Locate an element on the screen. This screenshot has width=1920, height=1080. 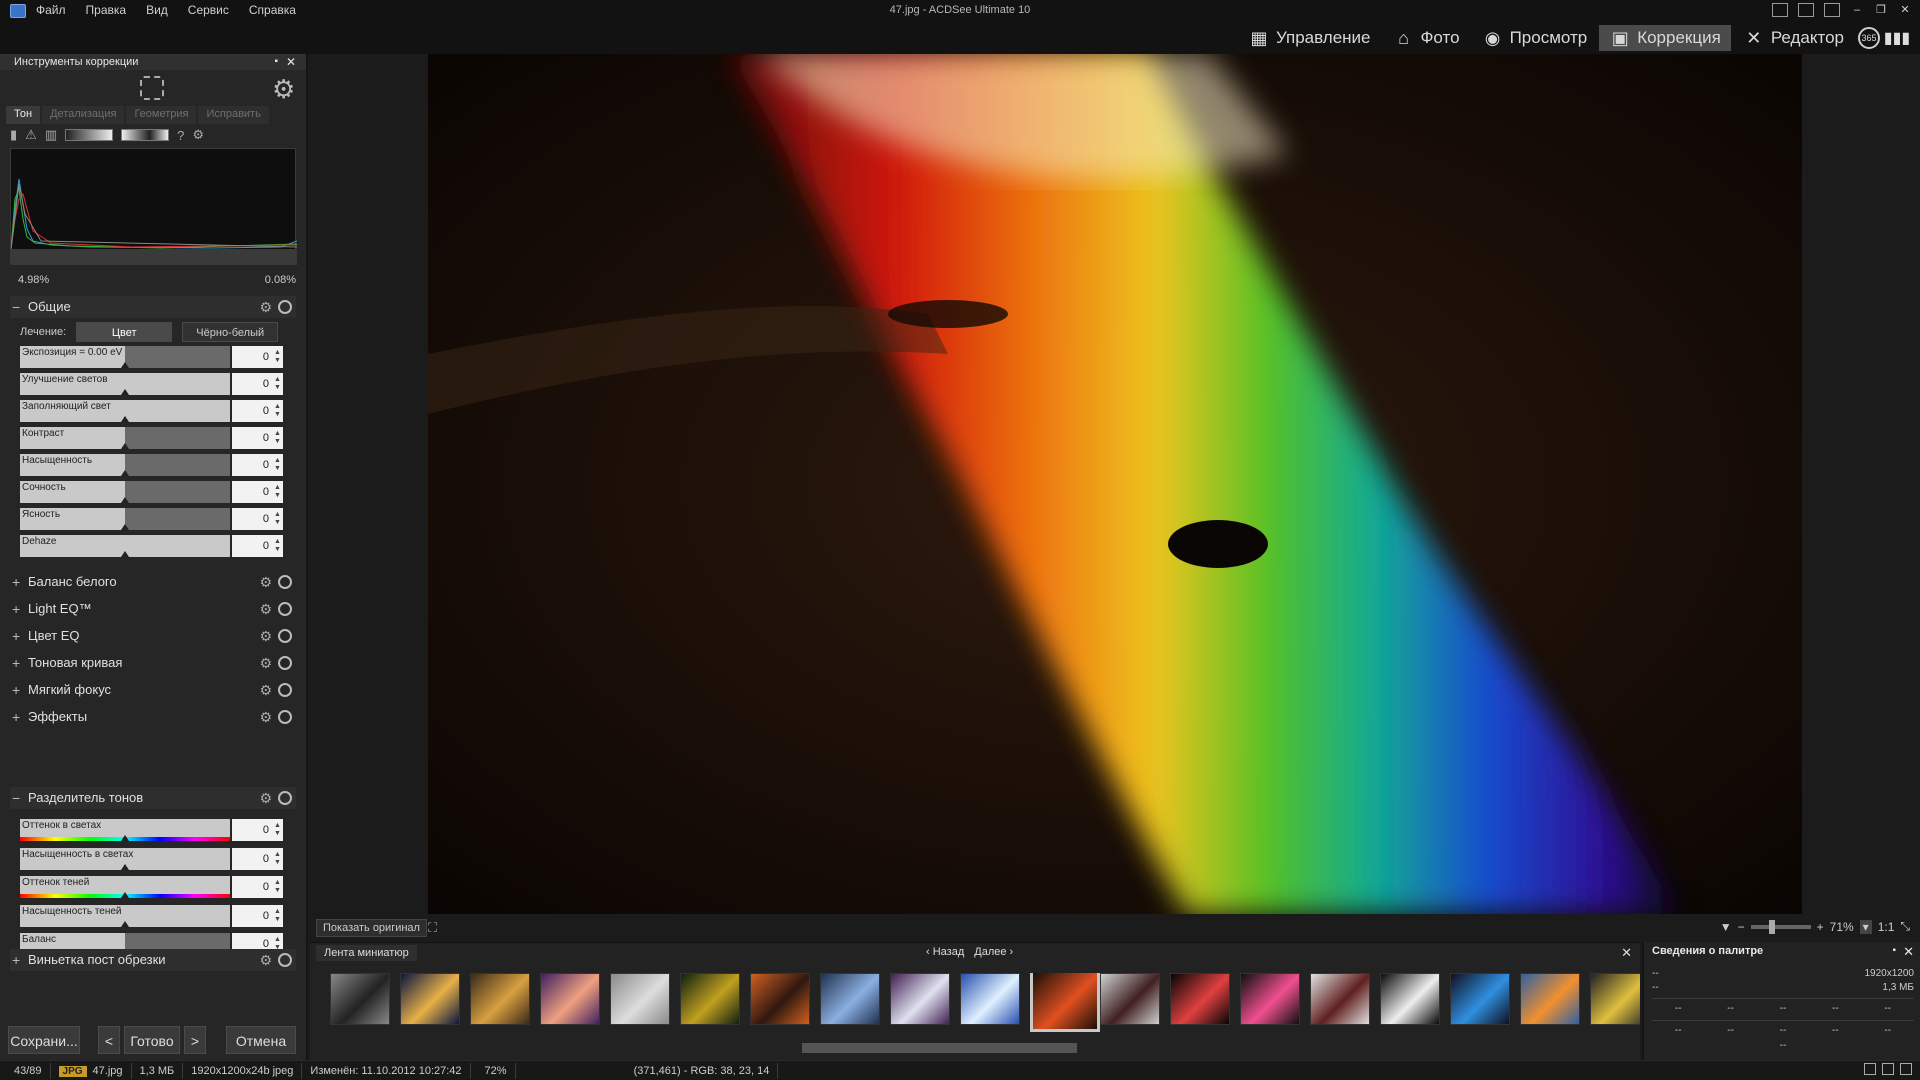
slider-track: Экспозиция = 0.00 eV is located at coordinates (125, 357).